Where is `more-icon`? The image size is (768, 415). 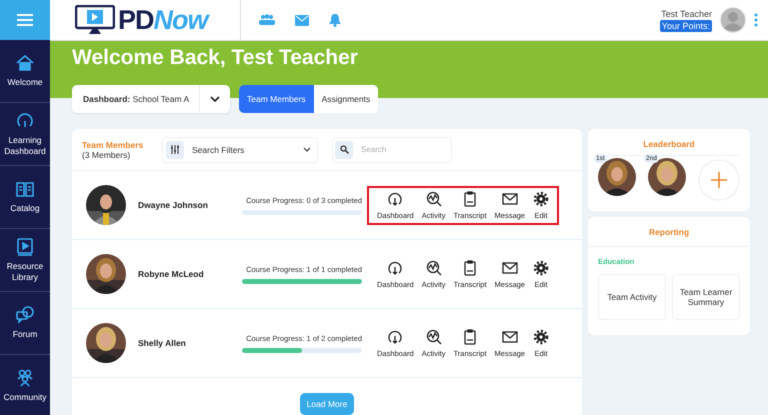 more-icon is located at coordinates (756, 20).